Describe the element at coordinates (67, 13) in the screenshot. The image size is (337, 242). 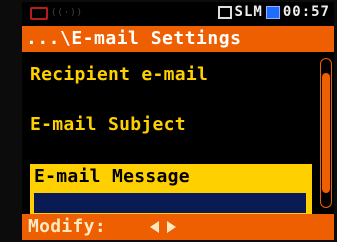
I see `signal-icon: ((·))` at that location.